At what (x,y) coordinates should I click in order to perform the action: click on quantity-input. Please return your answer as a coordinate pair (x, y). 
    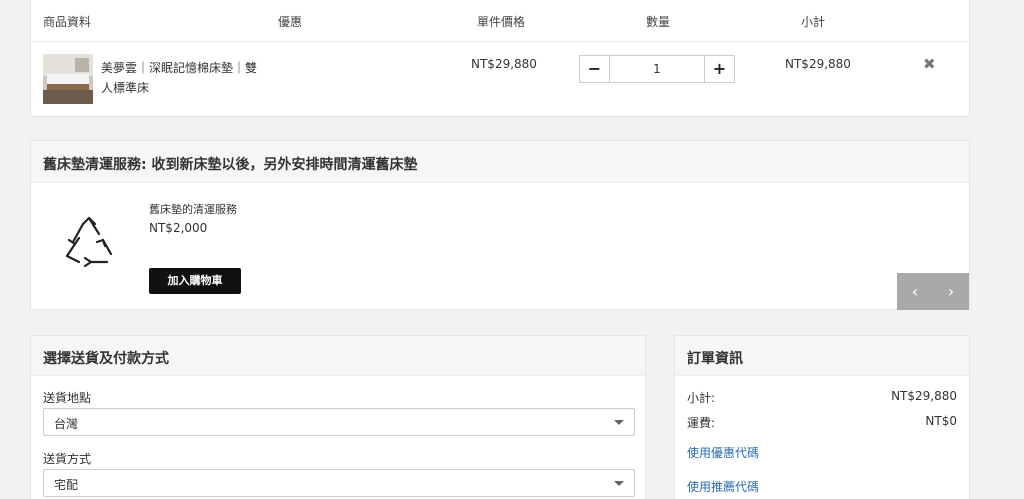
    Looking at the image, I should click on (657, 69).